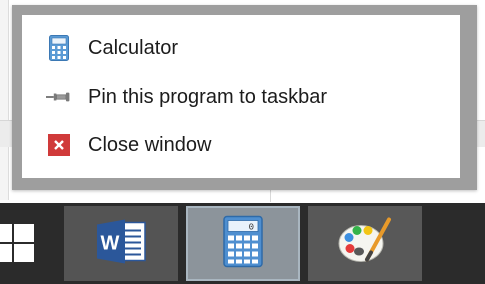  Describe the element at coordinates (133, 47) in the screenshot. I see `jump-list-item-label: Calculator` at that location.